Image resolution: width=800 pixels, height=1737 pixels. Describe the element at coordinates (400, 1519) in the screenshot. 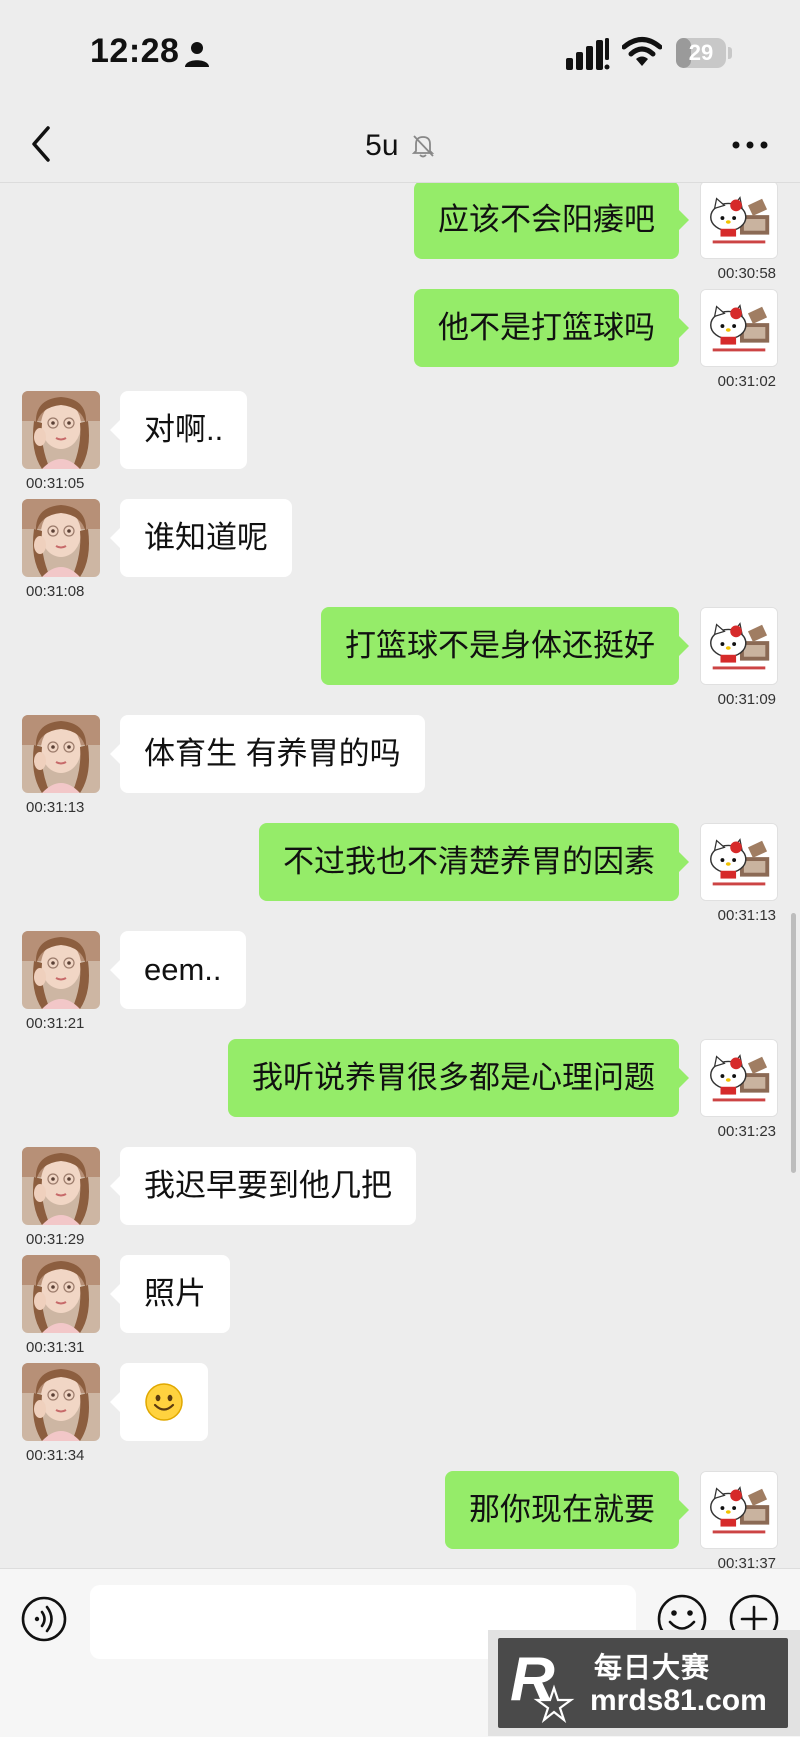

I see `message-row: 那你现在就要 00:31:37` at that location.